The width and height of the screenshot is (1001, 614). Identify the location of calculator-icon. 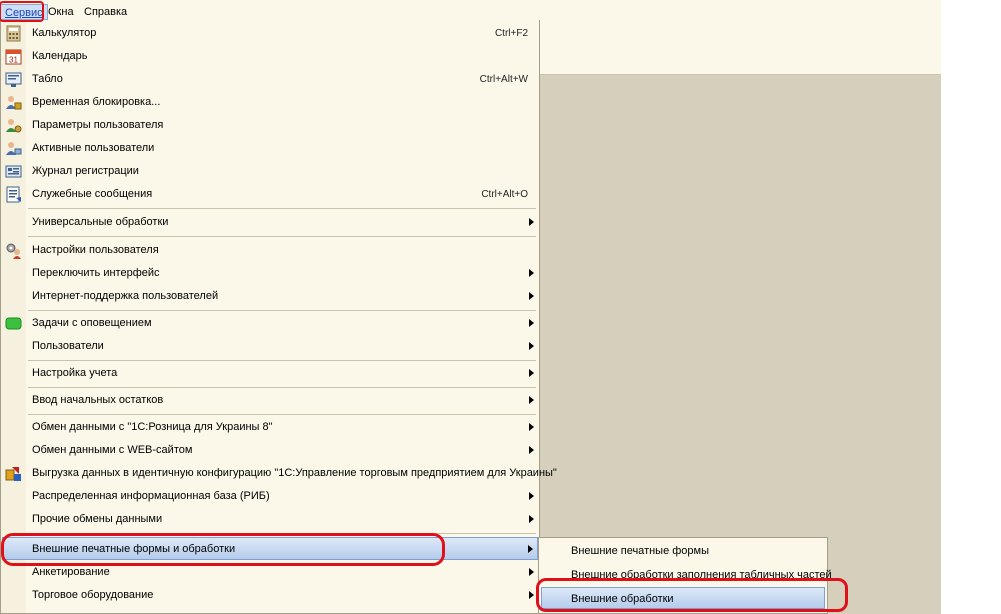
(13, 33).